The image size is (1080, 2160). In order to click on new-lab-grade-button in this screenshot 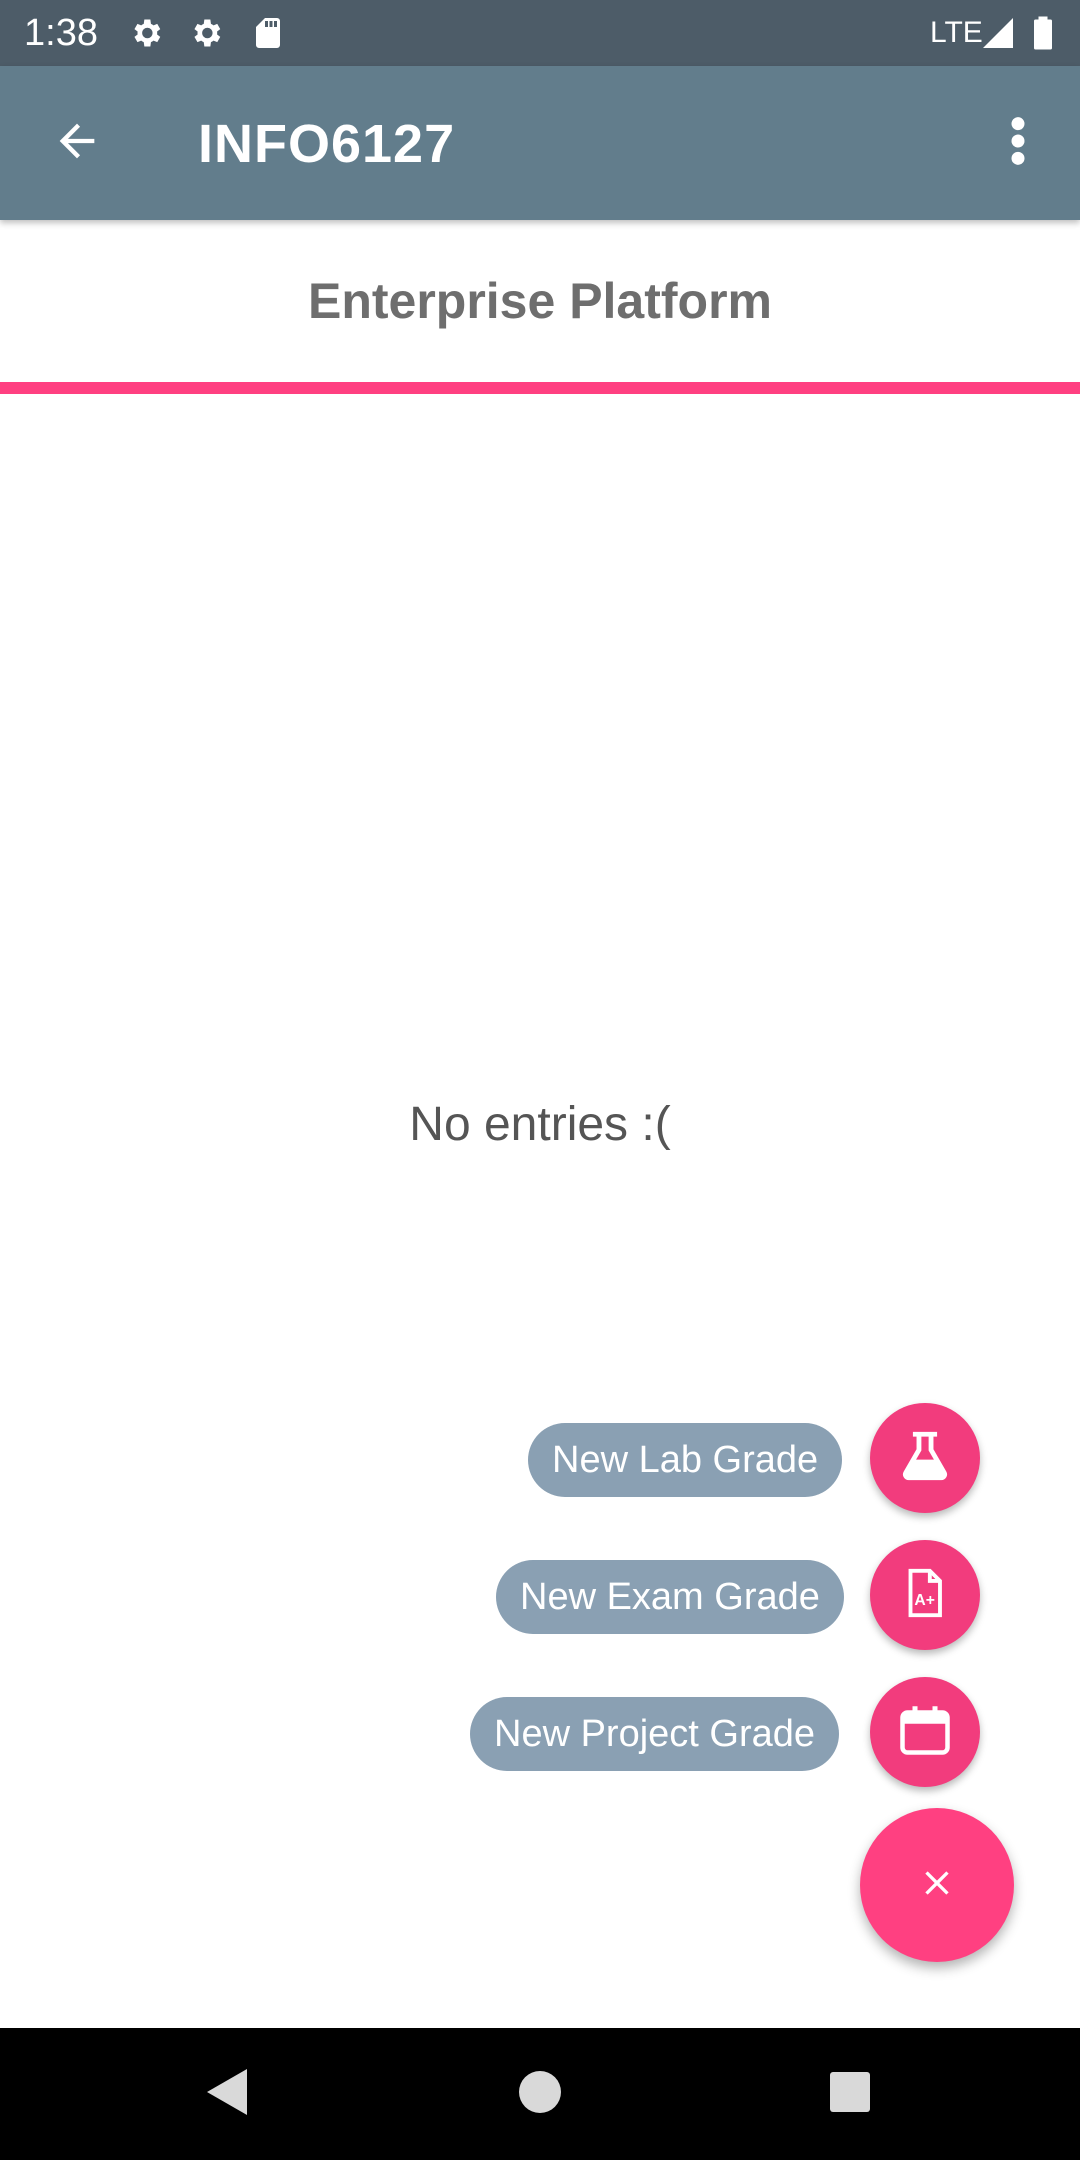, I will do `click(925, 1458)`.